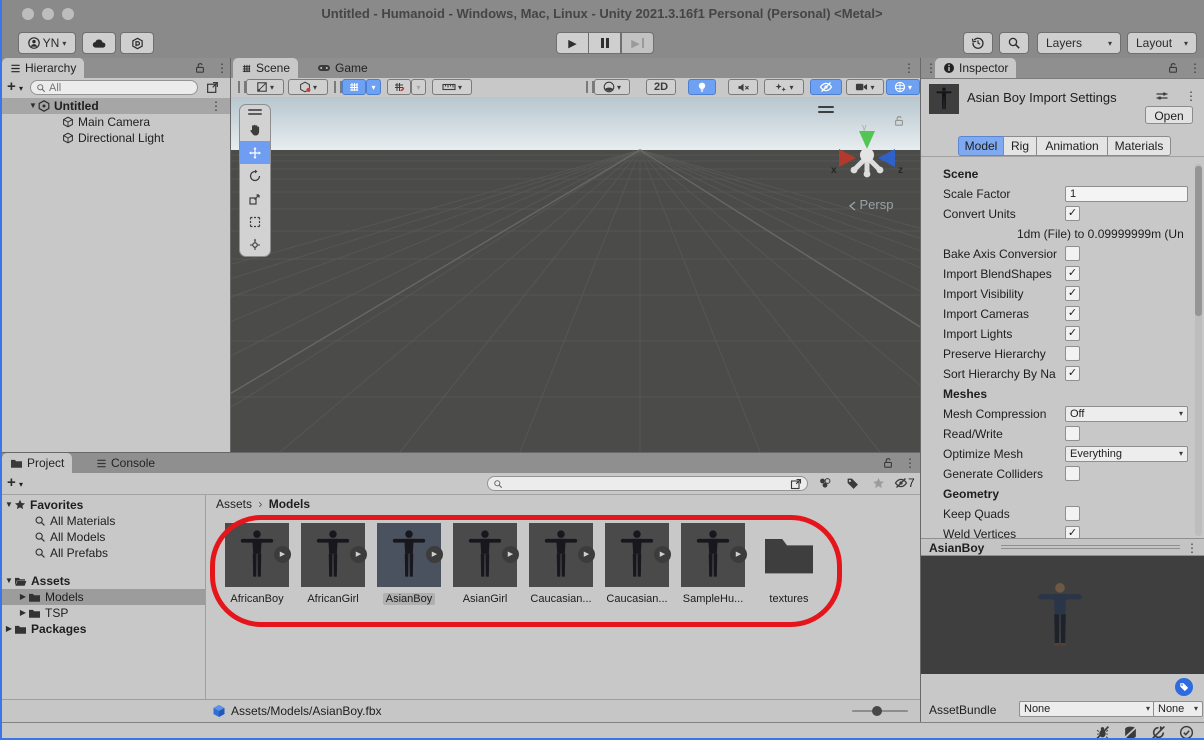  What do you see at coordinates (102, 537) in the screenshot?
I see `favorites-item: All Models` at bounding box center [102, 537].